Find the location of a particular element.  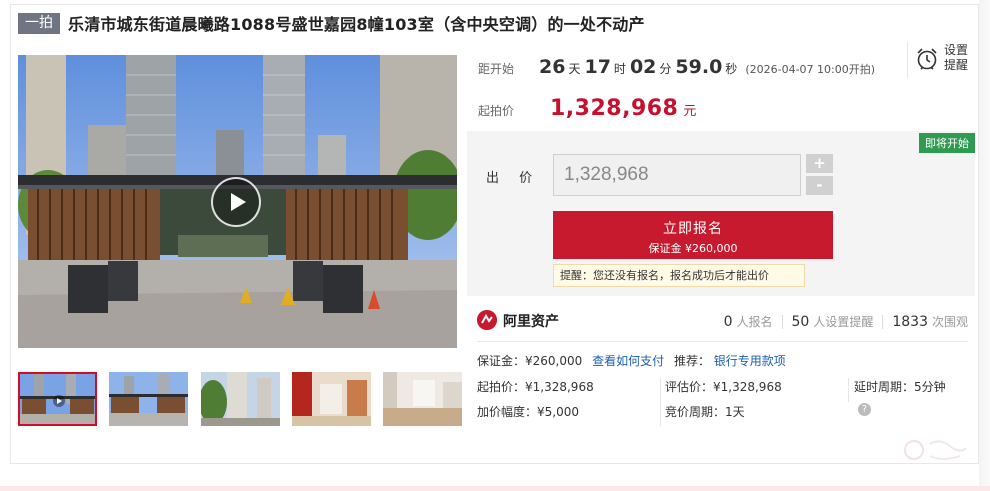

start-price-detail: 起拍价：¥1,328,968 is located at coordinates (535, 387).